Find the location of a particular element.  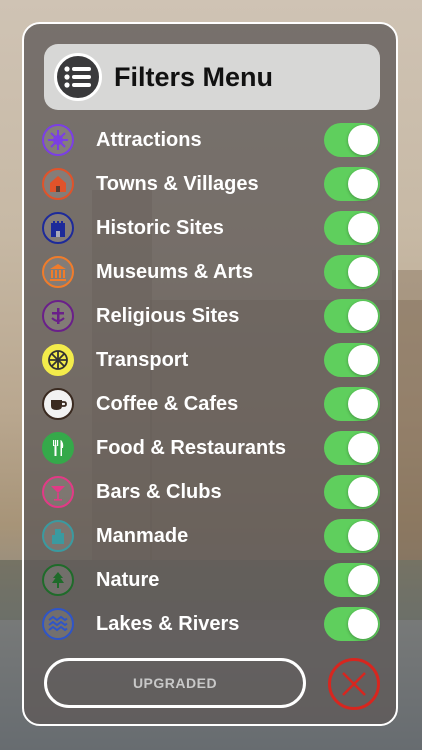

filter-label: Towns & Villages is located at coordinates (177, 183).